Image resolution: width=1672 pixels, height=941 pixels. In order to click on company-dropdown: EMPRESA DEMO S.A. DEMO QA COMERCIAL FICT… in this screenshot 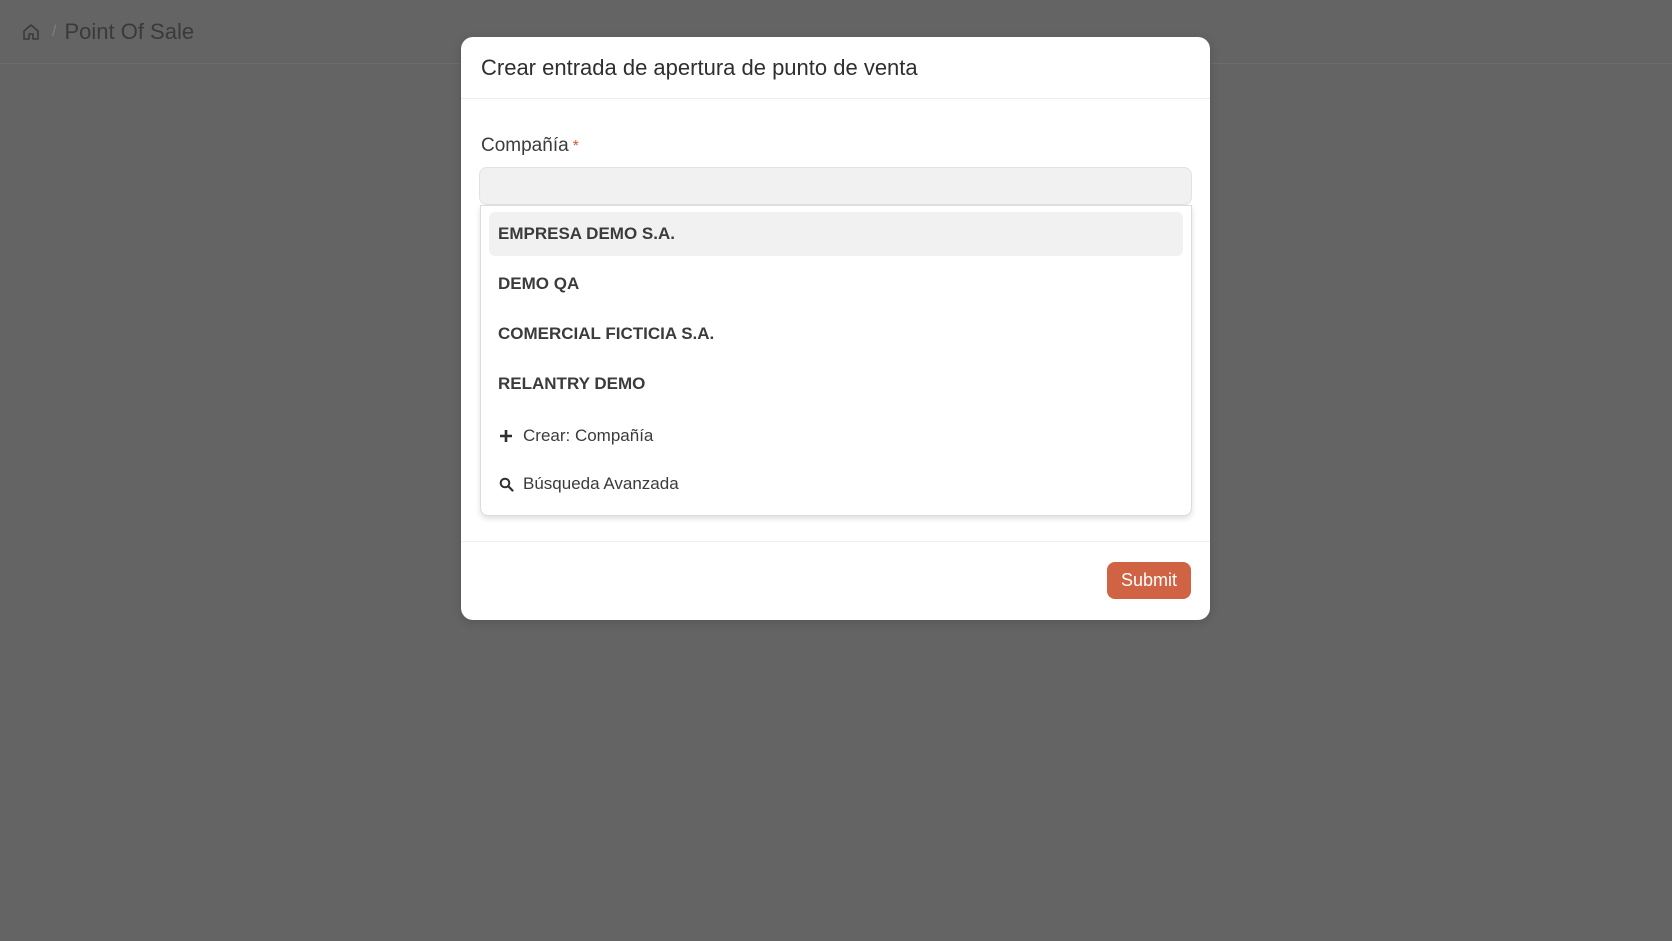, I will do `click(836, 360)`.